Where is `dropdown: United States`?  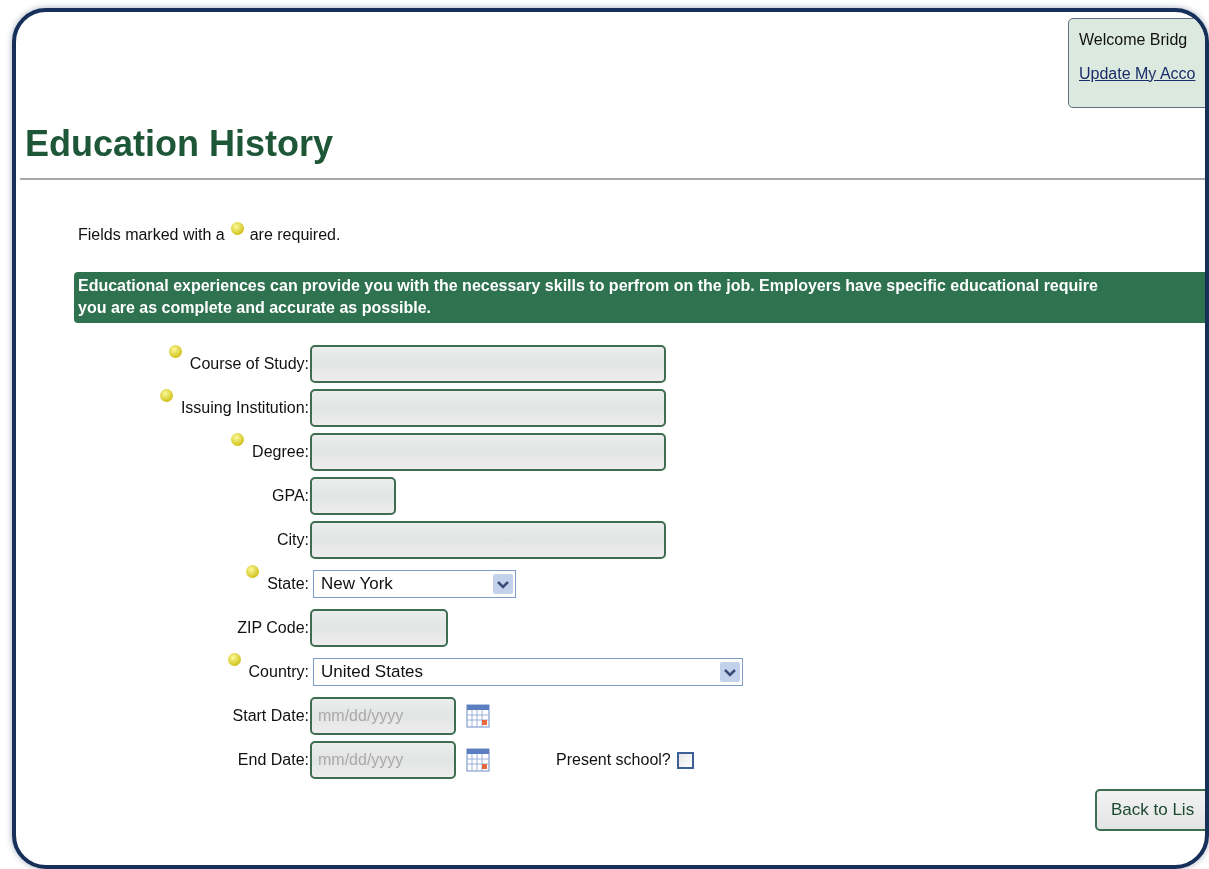 dropdown: United States is located at coordinates (528, 672).